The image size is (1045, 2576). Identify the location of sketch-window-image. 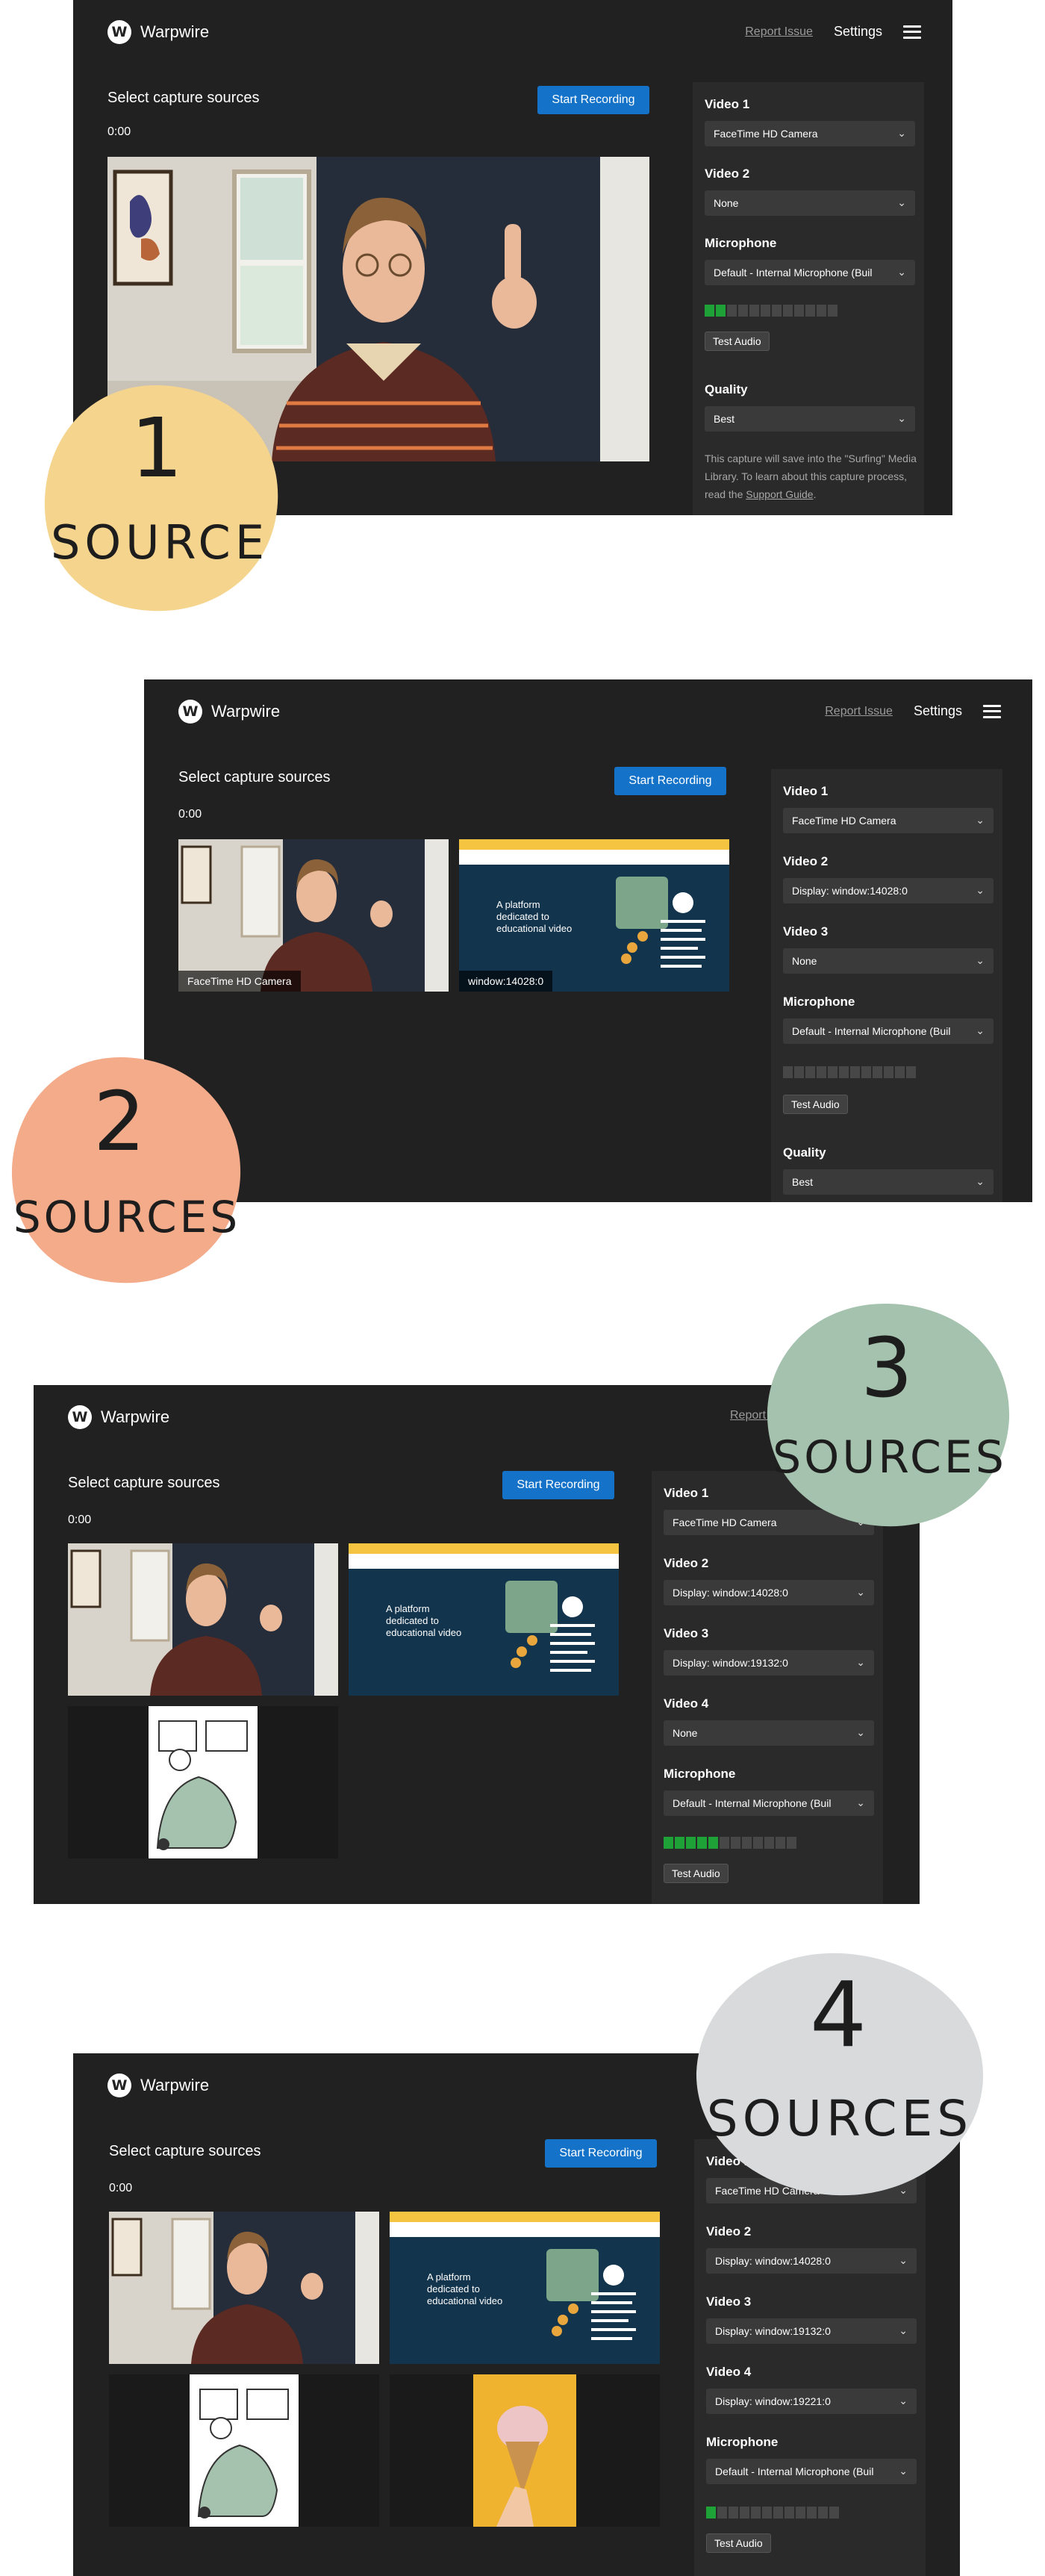
(244, 2450).